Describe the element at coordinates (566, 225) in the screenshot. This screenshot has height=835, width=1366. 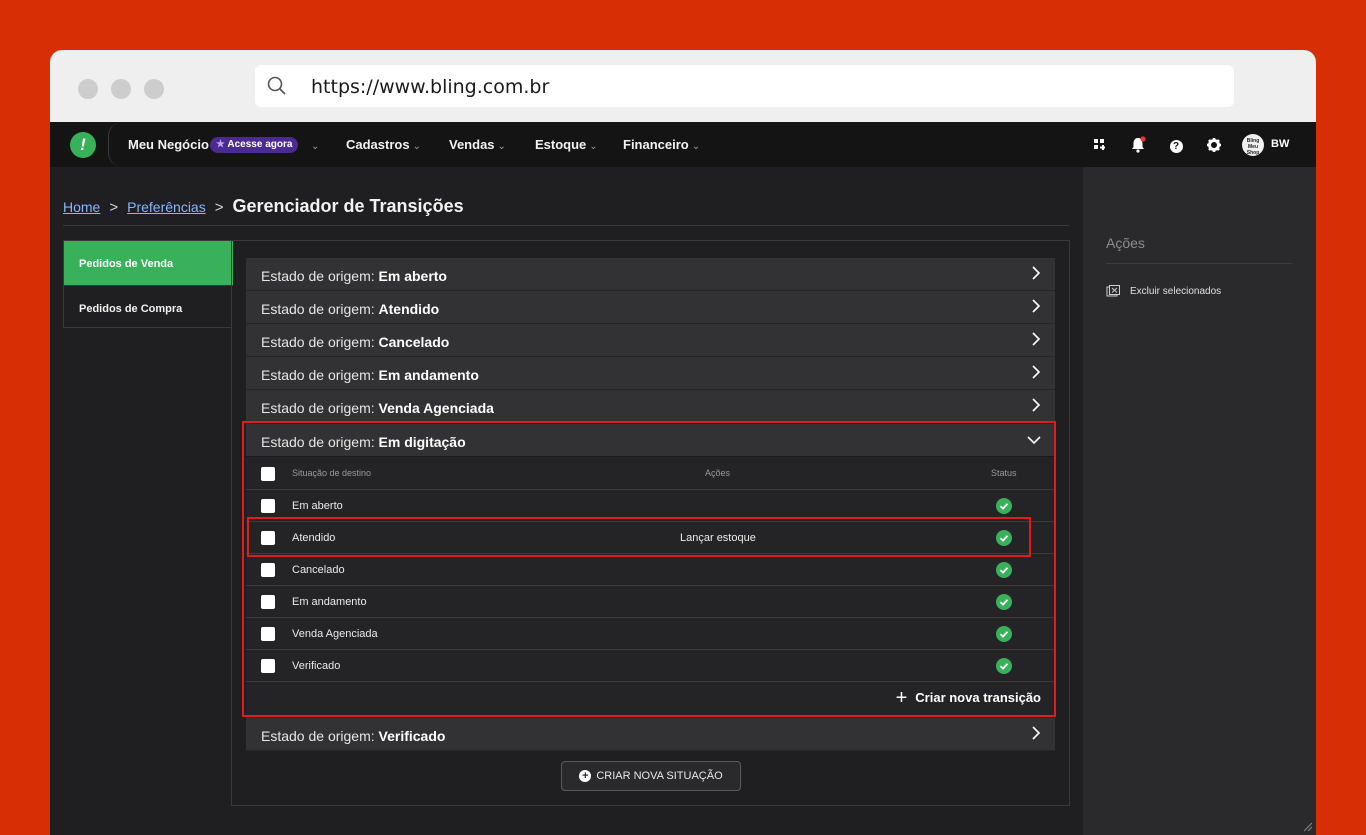
I see `title-divider` at that location.